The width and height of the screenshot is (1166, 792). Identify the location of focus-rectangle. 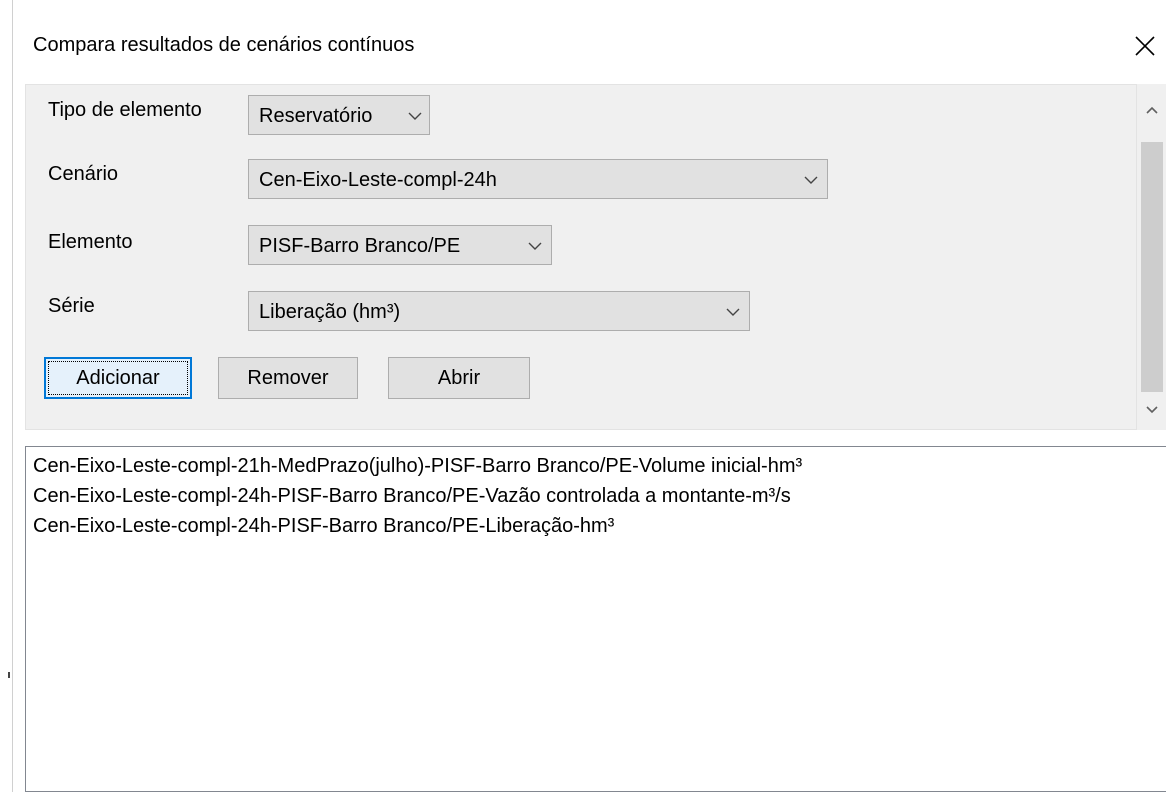
(118, 378).